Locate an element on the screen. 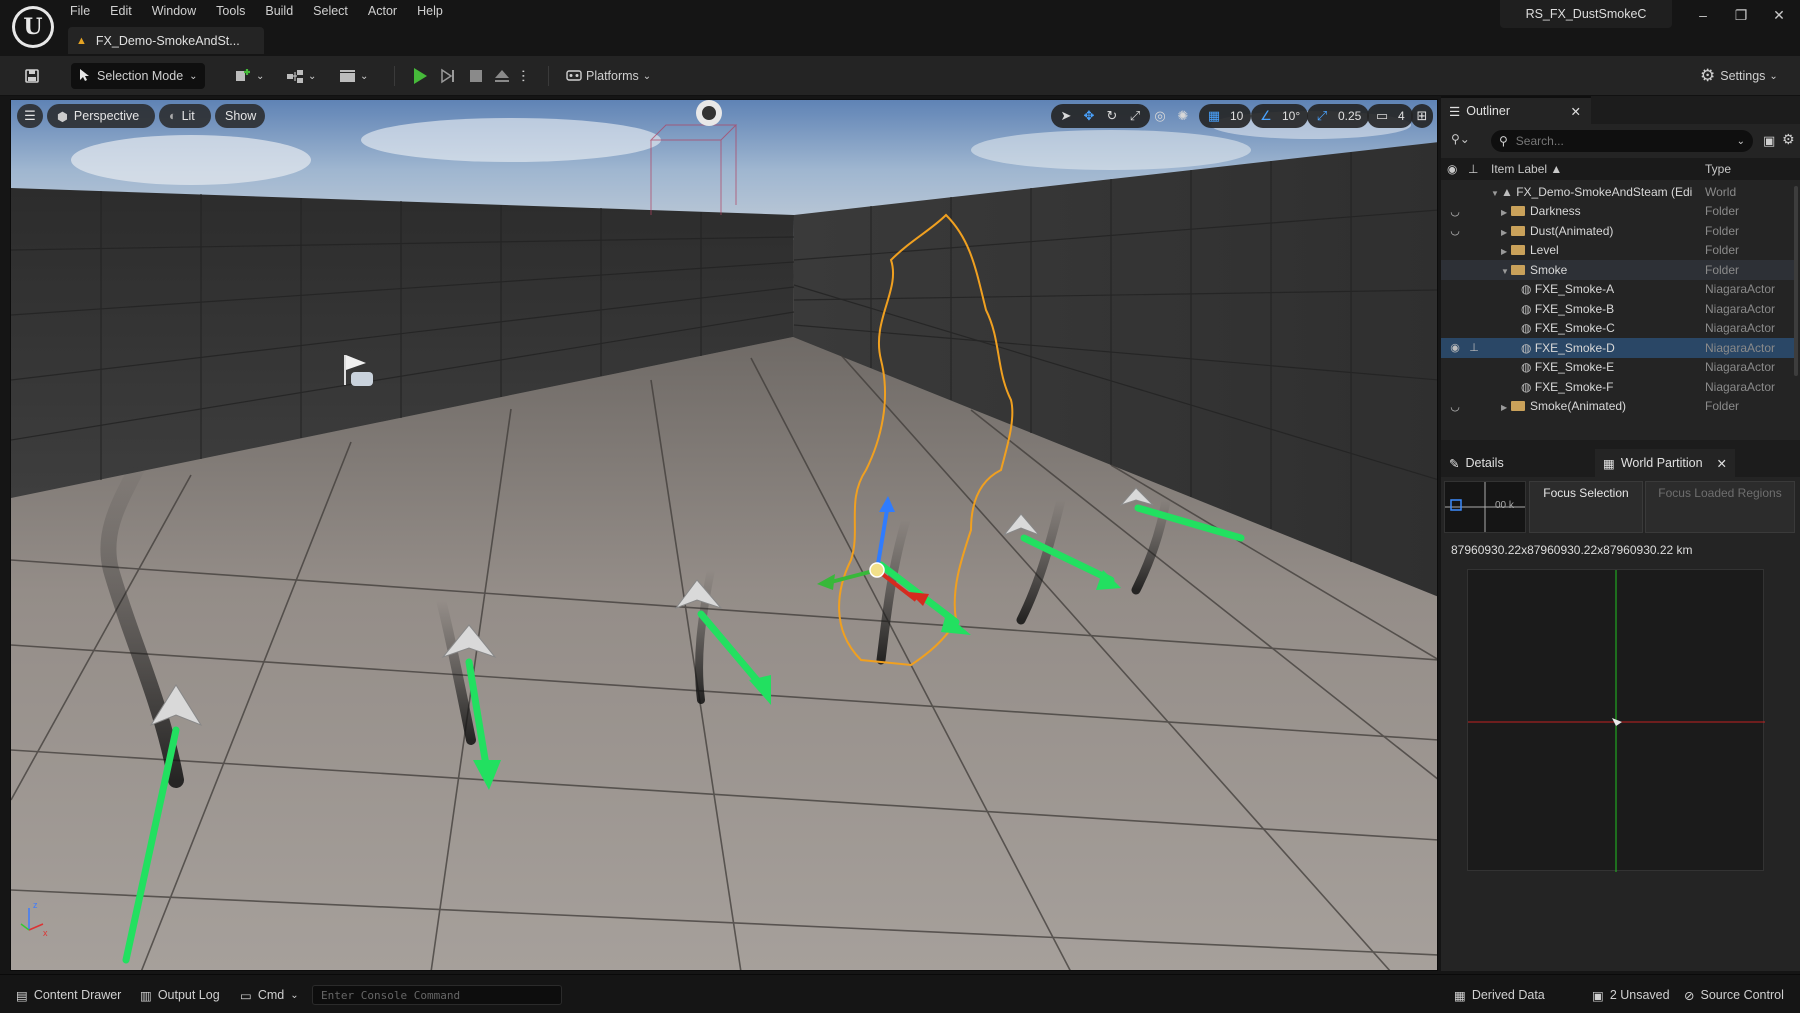  world-partition-tab-label: World Partition is located at coordinates (1661, 463).